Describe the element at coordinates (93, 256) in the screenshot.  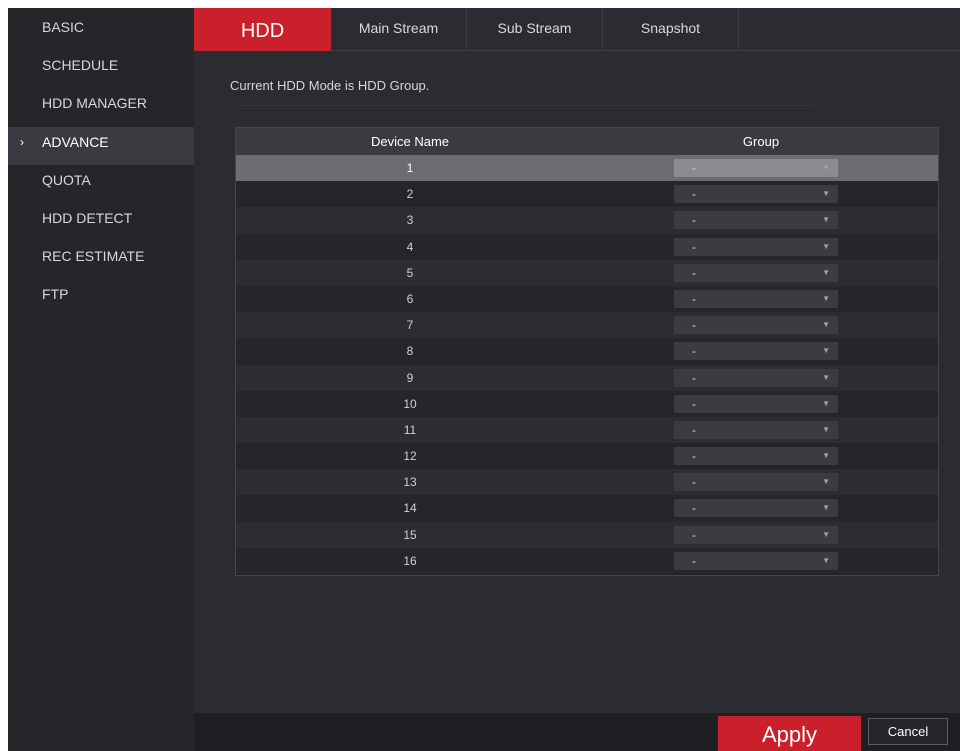
I see `sidebar-item-label: REC ESTIMATE` at that location.